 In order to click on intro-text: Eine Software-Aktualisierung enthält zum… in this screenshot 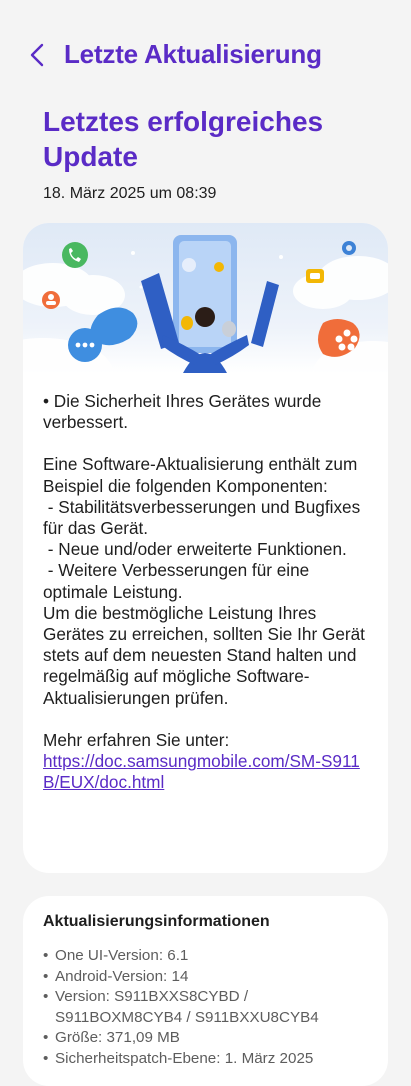, I will do `click(203, 475)`.